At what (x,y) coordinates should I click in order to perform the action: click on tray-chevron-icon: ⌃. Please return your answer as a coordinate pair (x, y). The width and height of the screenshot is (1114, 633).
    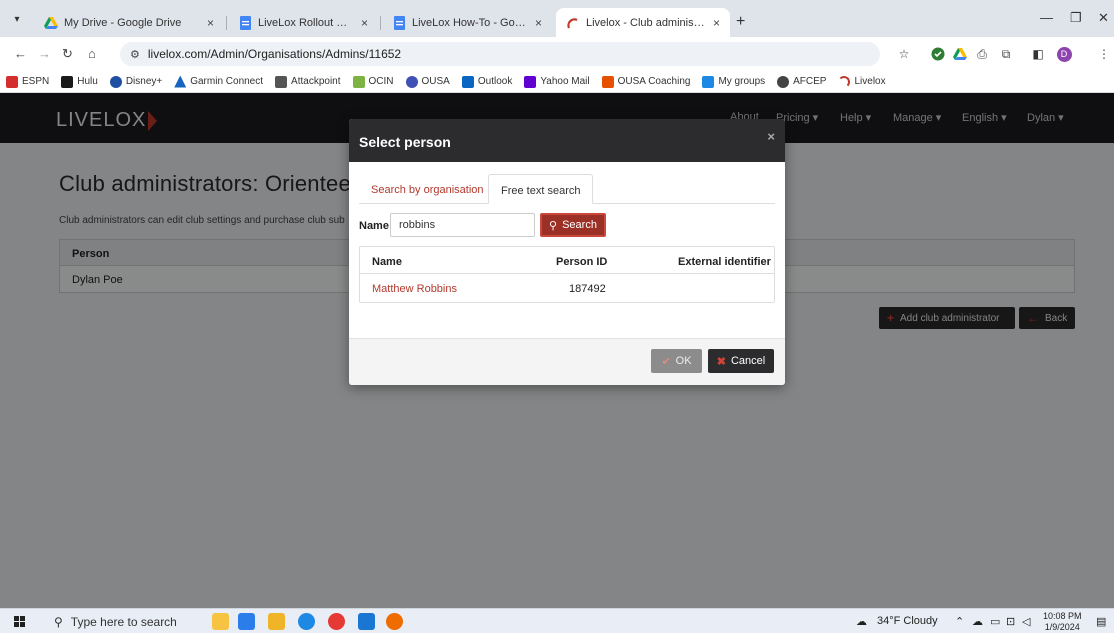
    Looking at the image, I should click on (959, 621).